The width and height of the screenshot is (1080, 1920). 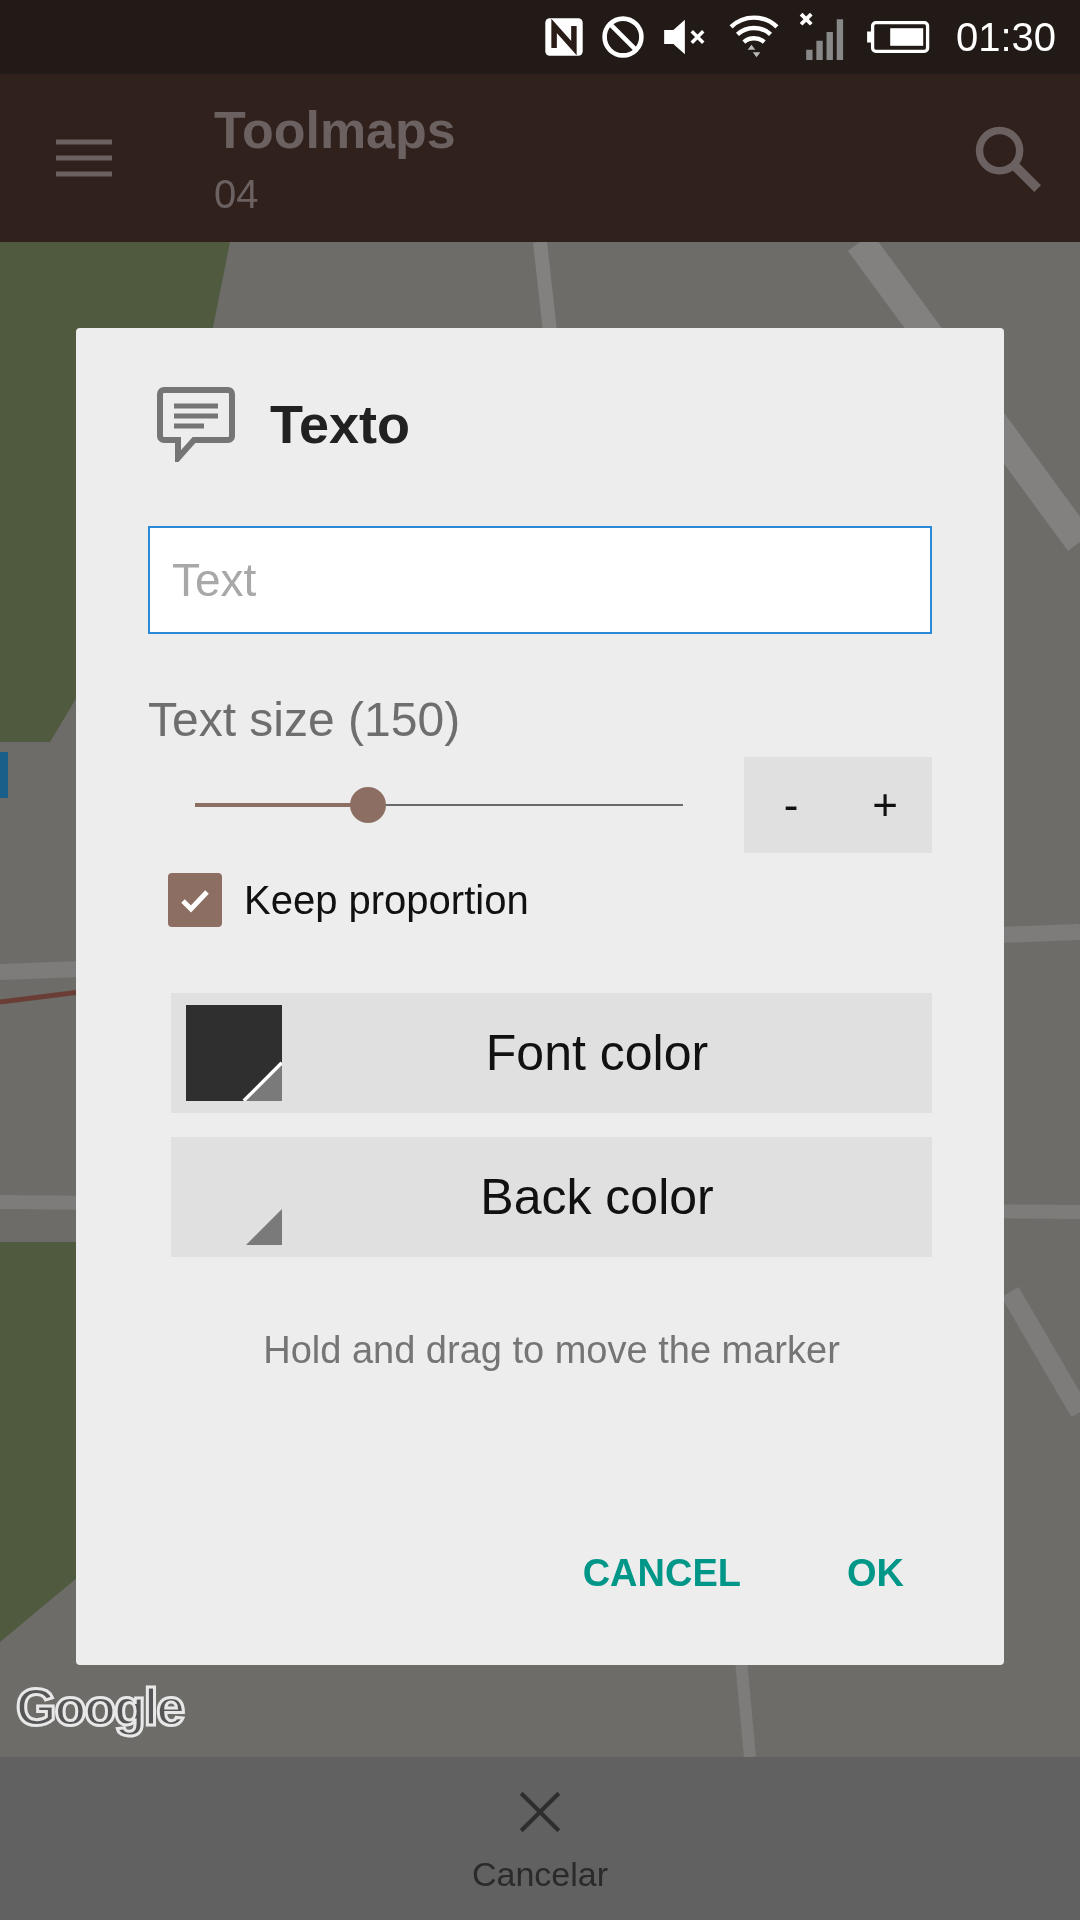 What do you see at coordinates (340, 424) in the screenshot?
I see `dialog-title: Texto` at bounding box center [340, 424].